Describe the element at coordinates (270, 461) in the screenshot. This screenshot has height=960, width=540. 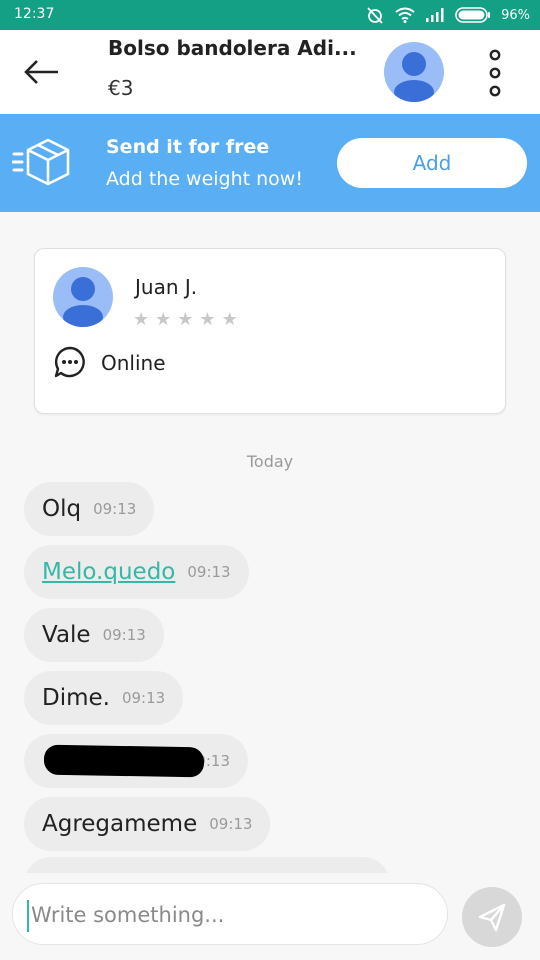
I see `date-separator: Today` at that location.